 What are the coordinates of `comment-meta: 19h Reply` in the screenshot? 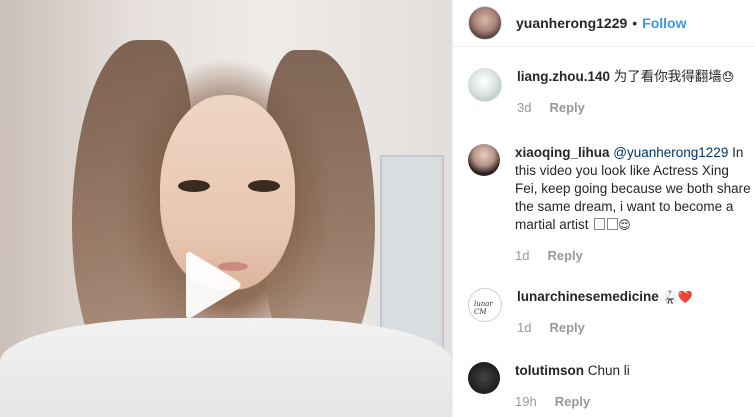 It's located at (635, 401).